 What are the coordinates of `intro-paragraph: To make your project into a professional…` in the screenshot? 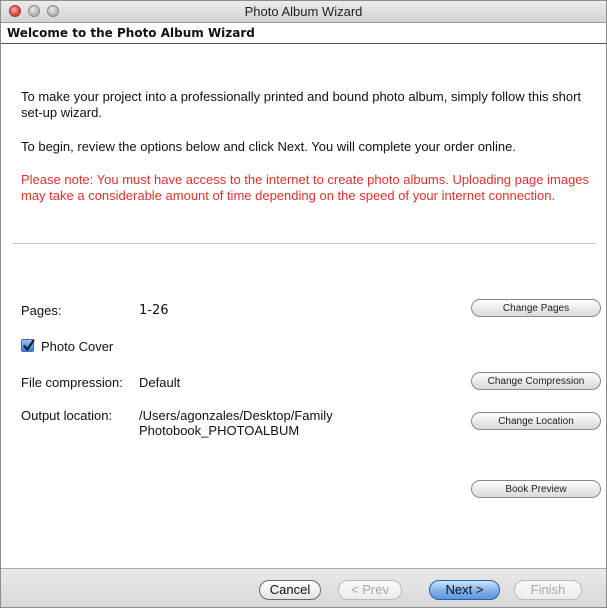 It's located at (301, 104).